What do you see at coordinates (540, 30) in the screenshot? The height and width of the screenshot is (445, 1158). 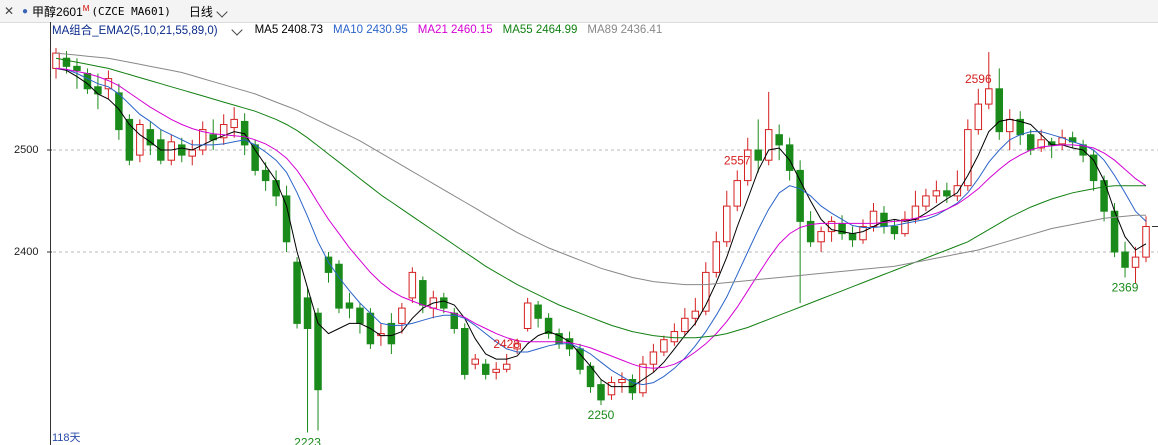 I see `ma55-value: MA55 2464.99` at bounding box center [540, 30].